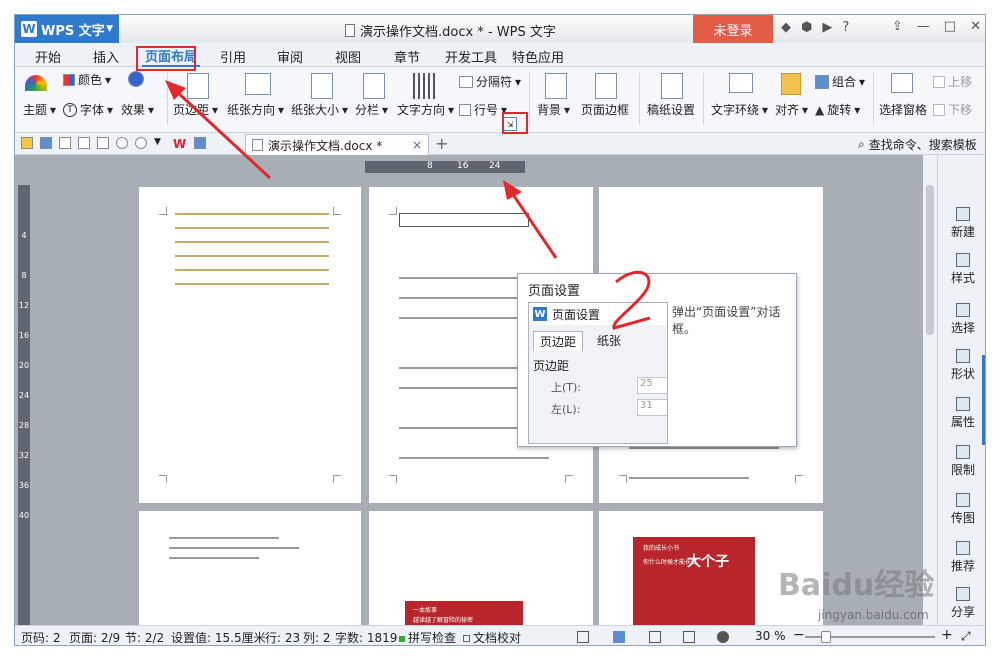 The height and width of the screenshot is (659, 1000). I want to click on margin-button: 页边距 ▾, so click(195, 109).